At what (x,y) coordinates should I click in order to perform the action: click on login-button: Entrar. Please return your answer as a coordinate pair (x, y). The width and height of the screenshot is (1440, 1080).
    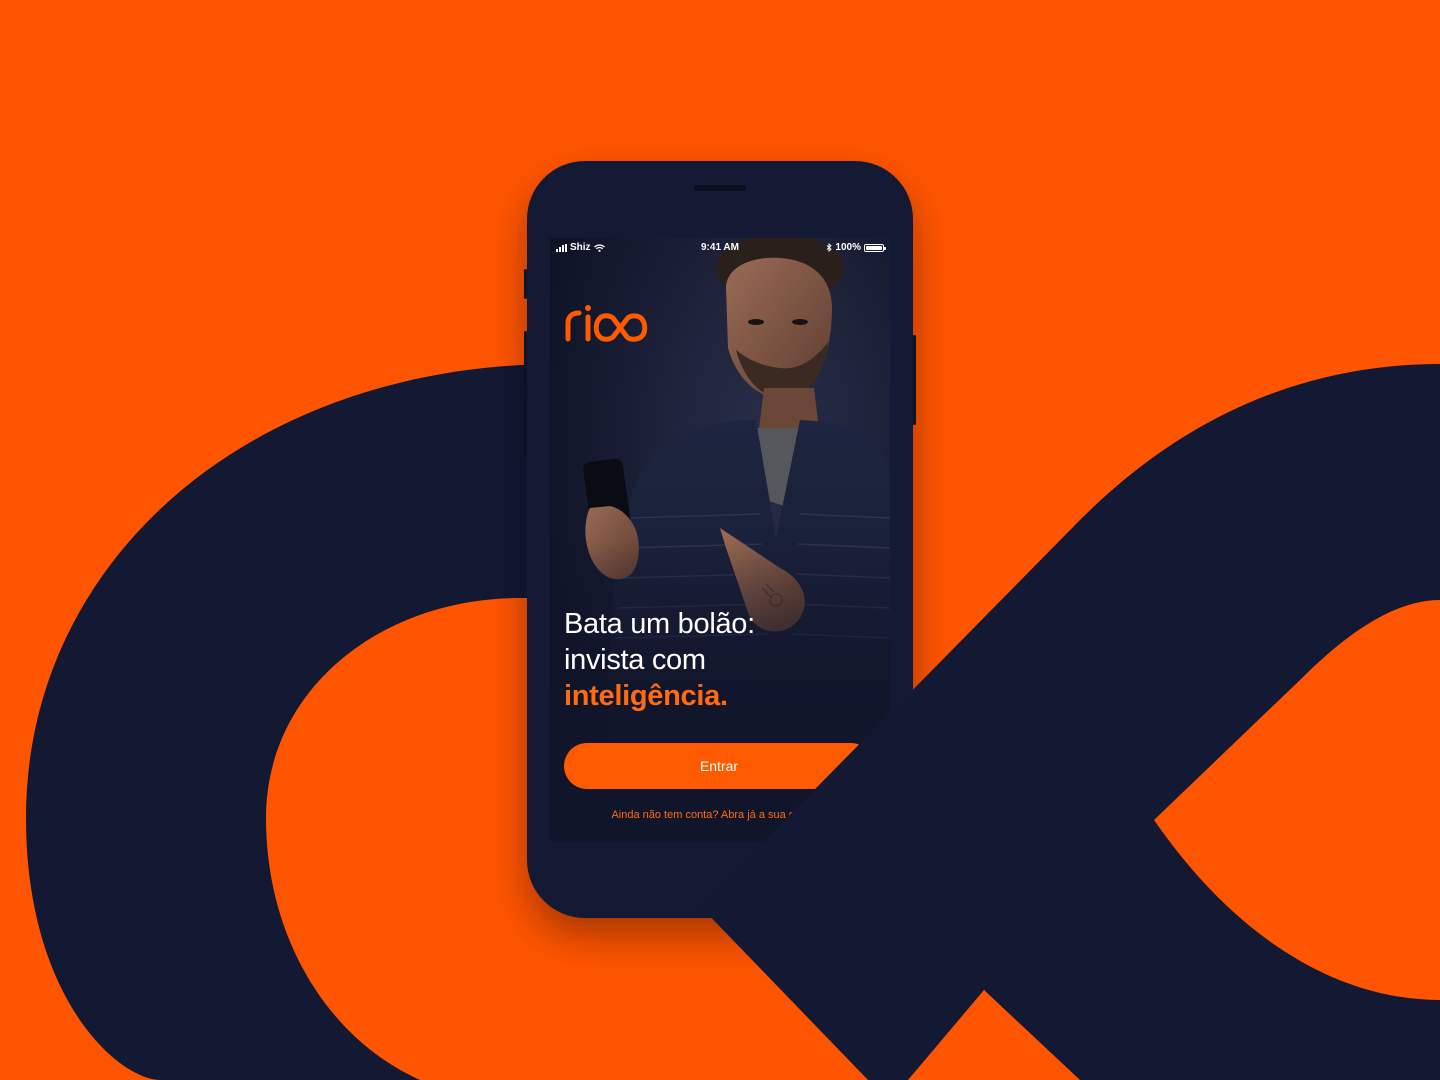
    Looking at the image, I should click on (719, 766).